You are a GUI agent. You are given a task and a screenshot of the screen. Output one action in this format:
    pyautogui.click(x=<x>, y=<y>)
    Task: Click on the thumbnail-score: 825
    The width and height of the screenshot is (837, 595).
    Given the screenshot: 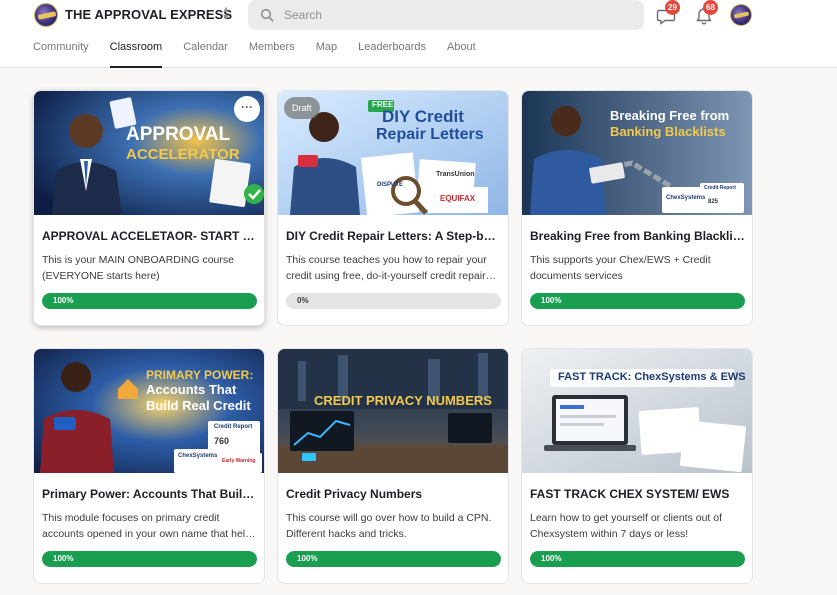 What is the action you would take?
    pyautogui.click(x=713, y=202)
    